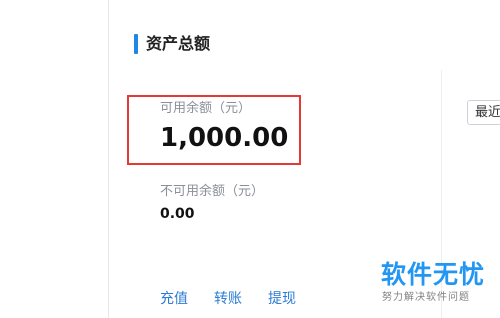 This screenshot has height=318, width=500. Describe the element at coordinates (214, 130) in the screenshot. I see `highlight-annotation-box` at that location.